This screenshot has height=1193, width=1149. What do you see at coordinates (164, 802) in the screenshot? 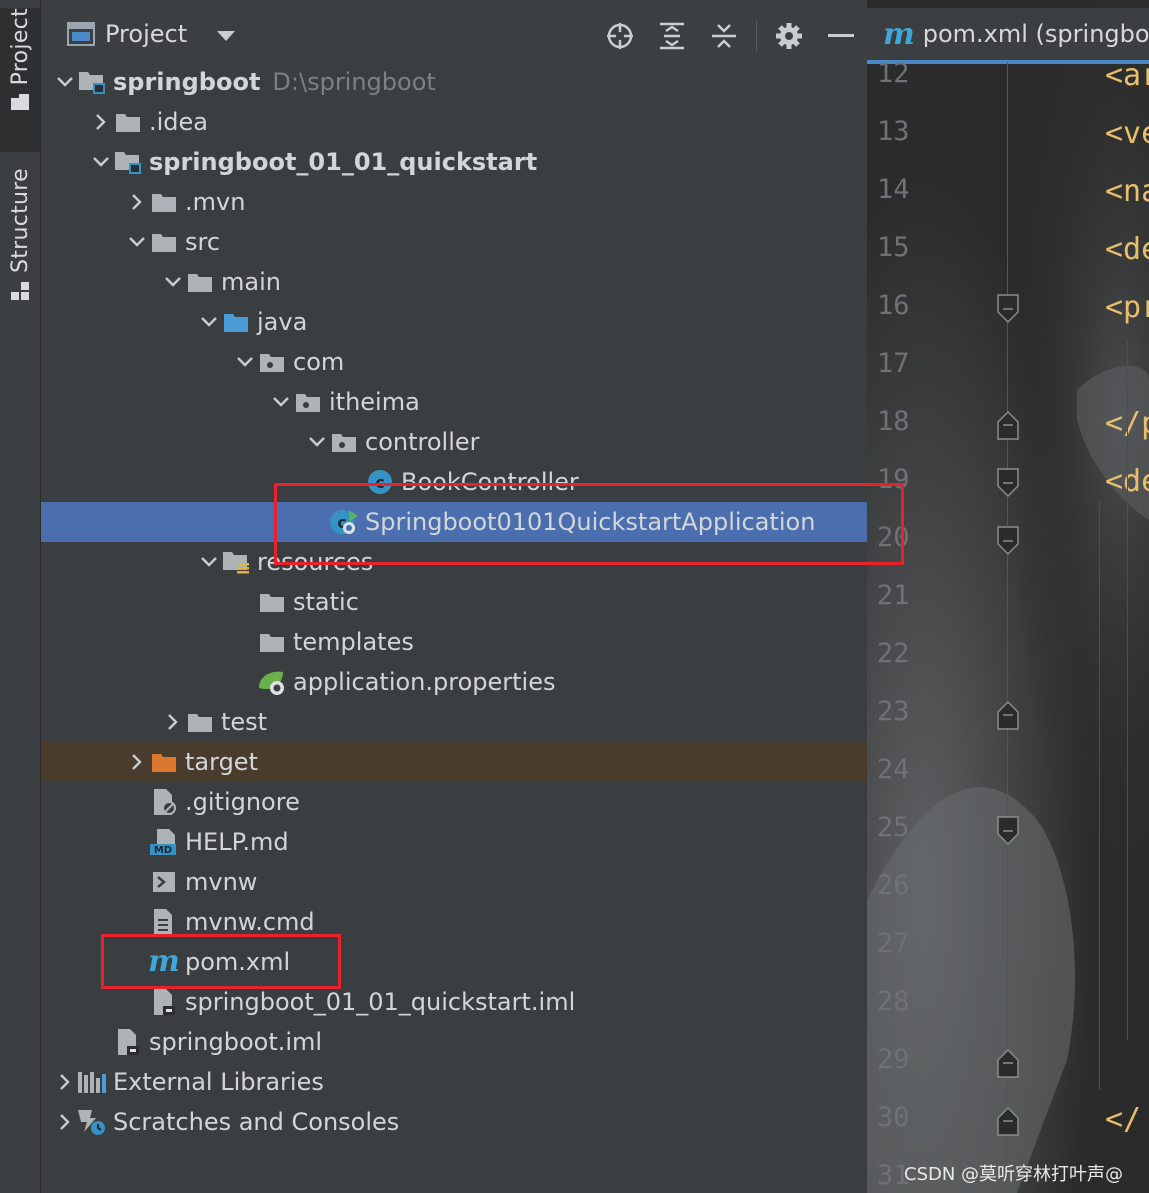
I see `ignore-file-icon` at bounding box center [164, 802].